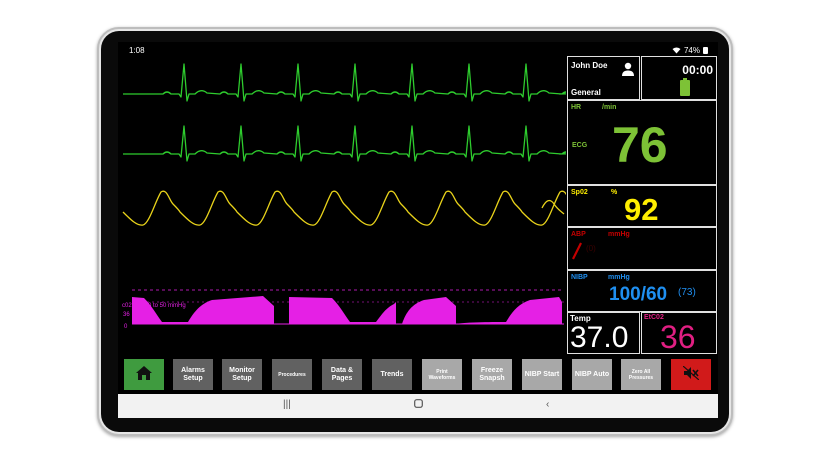 The height and width of the screenshot is (466, 828). Describe the element at coordinates (576, 107) in the screenshot. I see `hr-label: HR` at that location.